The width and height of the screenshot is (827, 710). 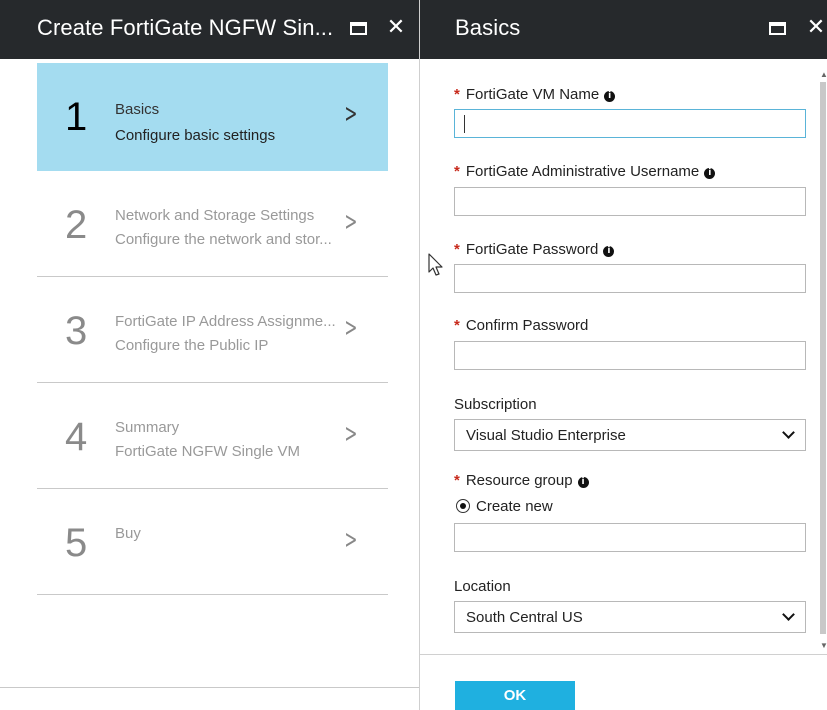 I want to click on vm-name-input, so click(x=630, y=123).